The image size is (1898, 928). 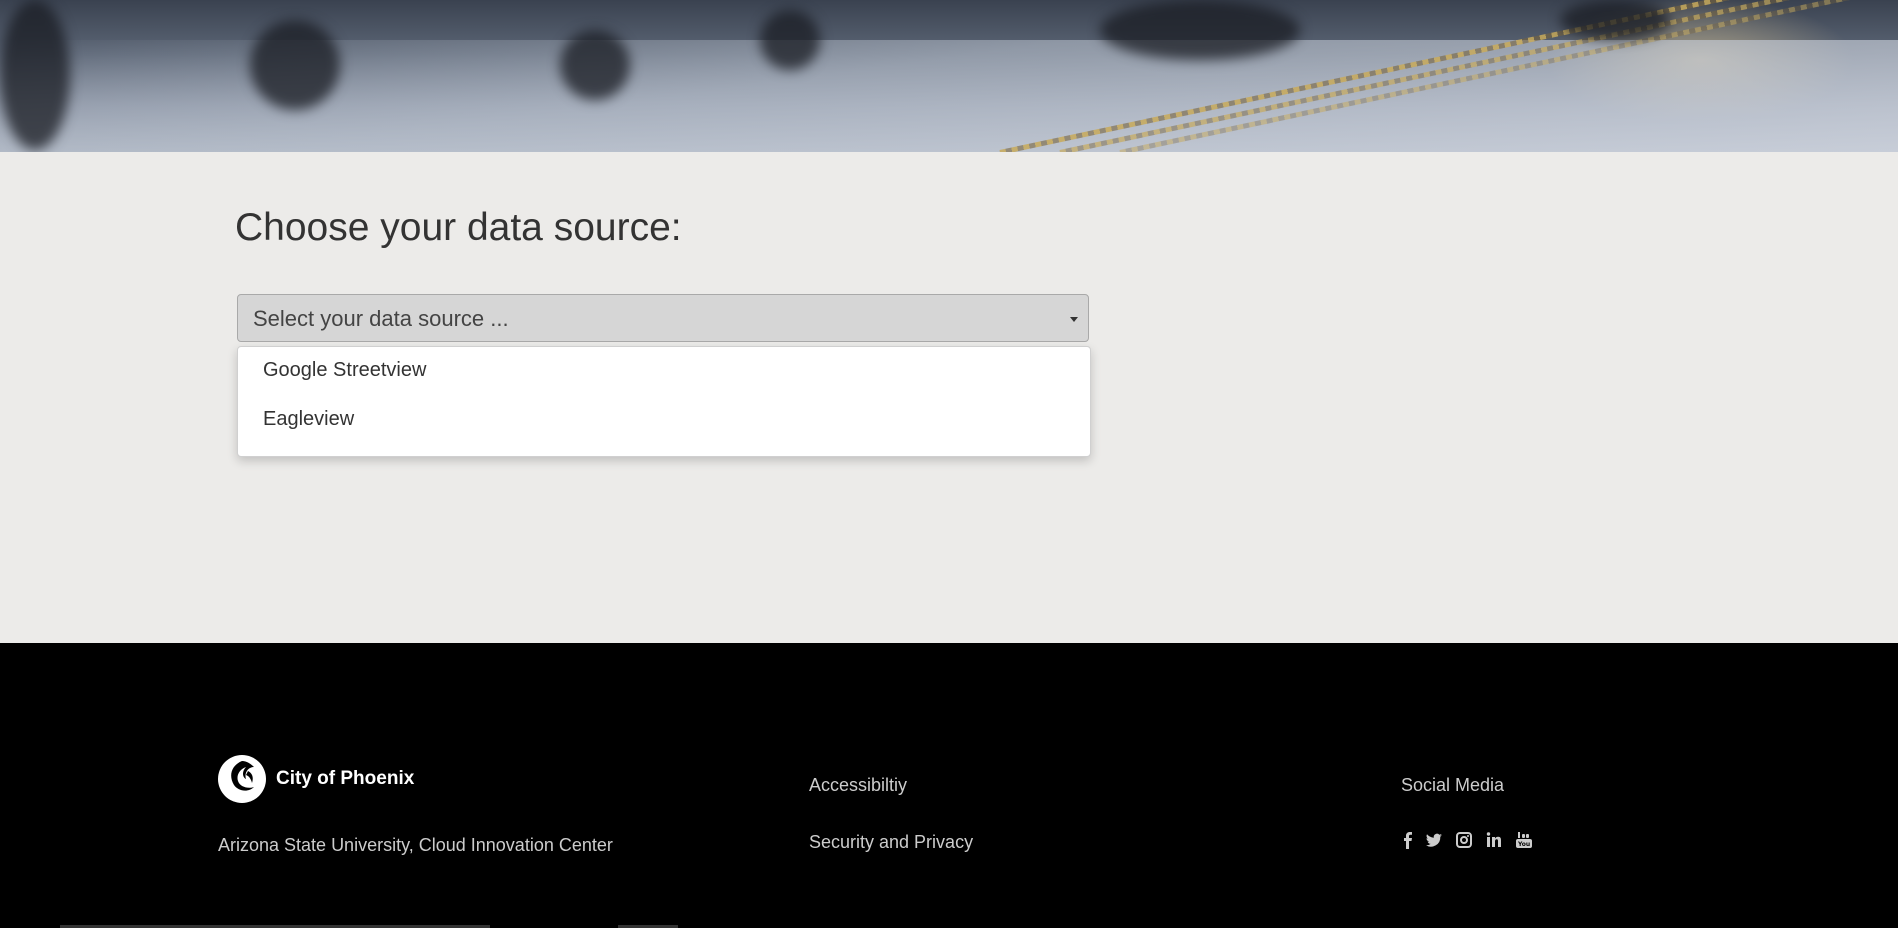 What do you see at coordinates (345, 778) in the screenshot?
I see `logo-text: City of Phoenix` at bounding box center [345, 778].